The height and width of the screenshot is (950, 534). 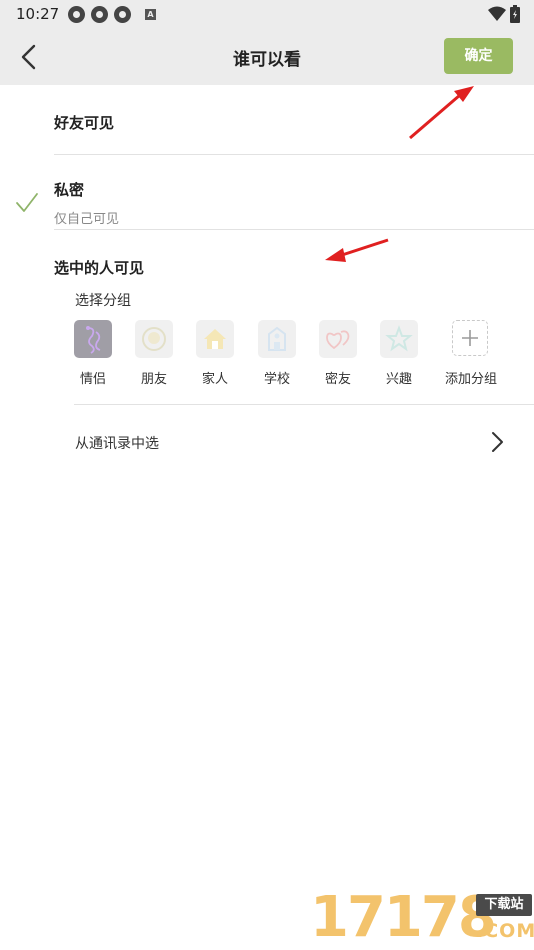 I want to click on watermark: 17178 下载站 .COM, so click(x=422, y=918).